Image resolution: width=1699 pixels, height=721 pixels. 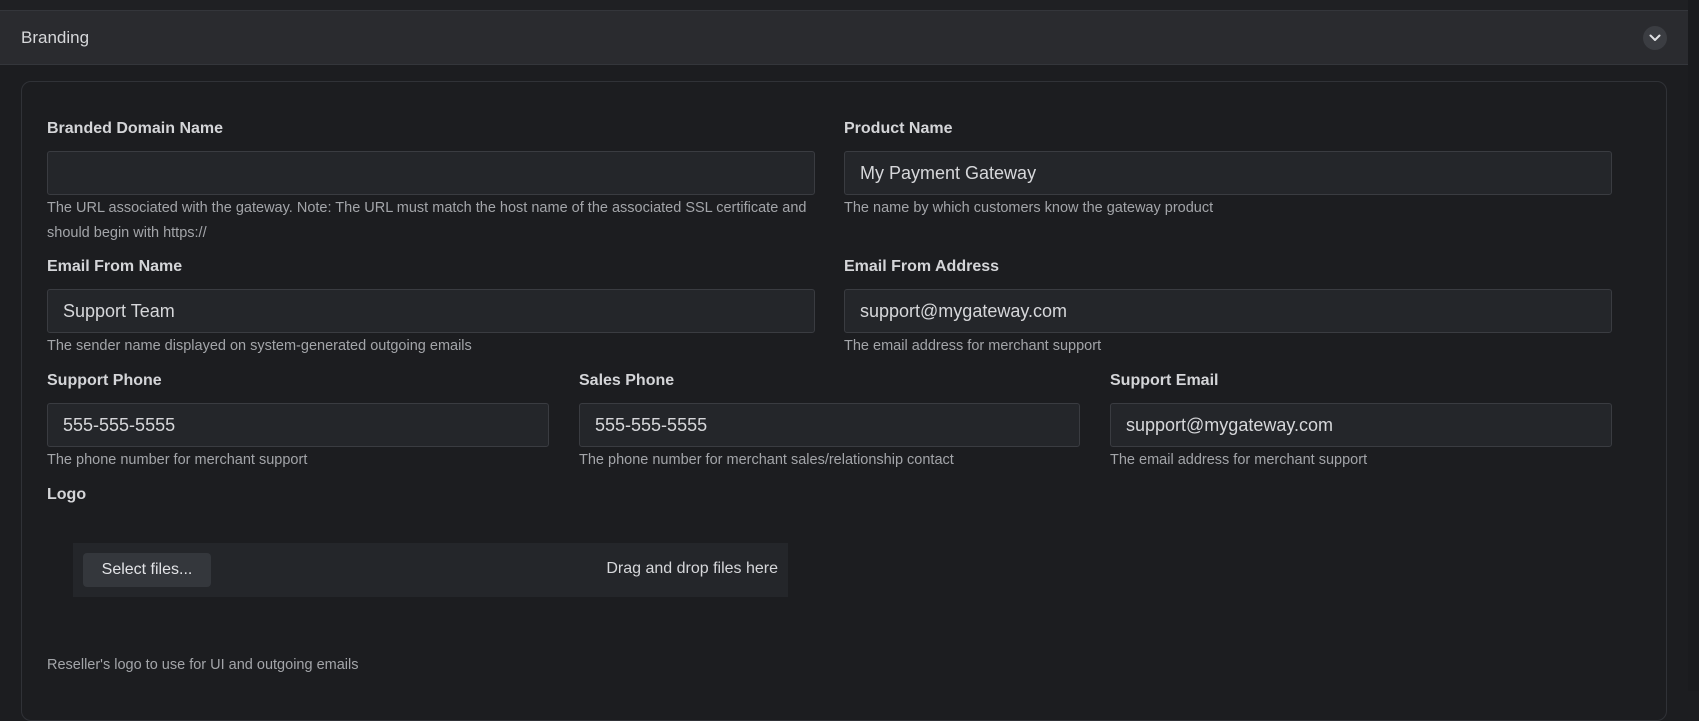 I want to click on support-email-label: Support Email, so click(x=1164, y=380).